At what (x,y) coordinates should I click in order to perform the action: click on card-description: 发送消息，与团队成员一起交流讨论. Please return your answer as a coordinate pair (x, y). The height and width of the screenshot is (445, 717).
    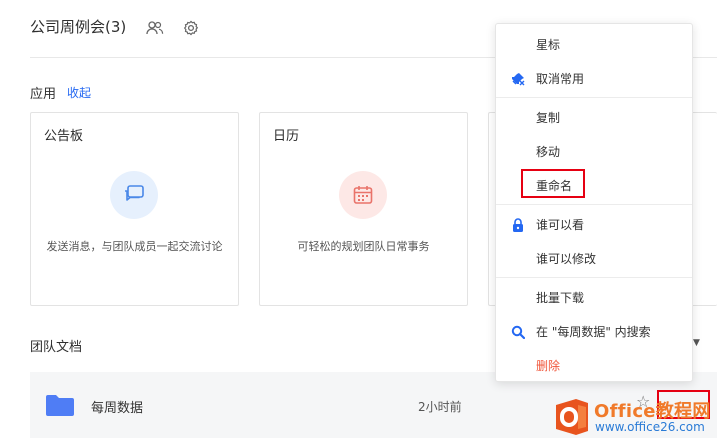
    Looking at the image, I should click on (134, 246).